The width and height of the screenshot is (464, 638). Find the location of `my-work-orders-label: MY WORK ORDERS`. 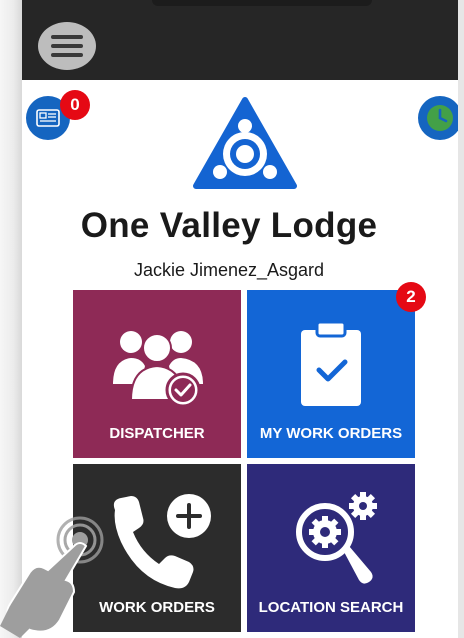

my-work-orders-label: MY WORK ORDERS is located at coordinates (331, 433).